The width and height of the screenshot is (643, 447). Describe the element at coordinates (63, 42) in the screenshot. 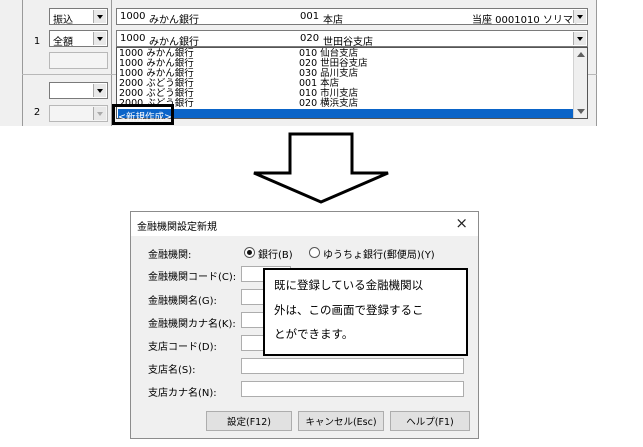

I see `amount-type-value: 全額` at that location.